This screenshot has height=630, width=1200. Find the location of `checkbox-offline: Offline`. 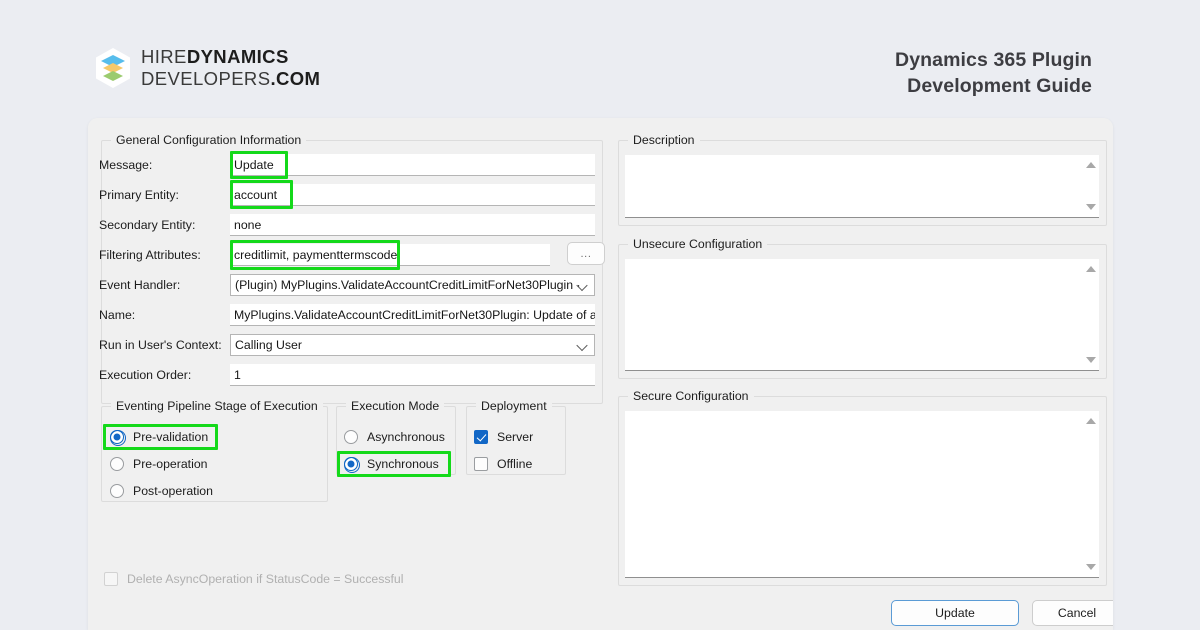

checkbox-offline: Offline is located at coordinates (503, 464).